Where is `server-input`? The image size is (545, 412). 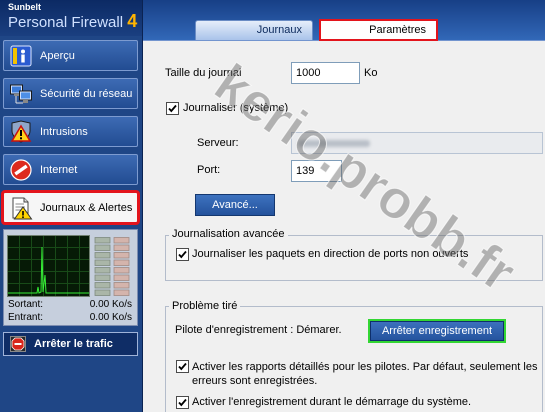 server-input is located at coordinates (417, 143).